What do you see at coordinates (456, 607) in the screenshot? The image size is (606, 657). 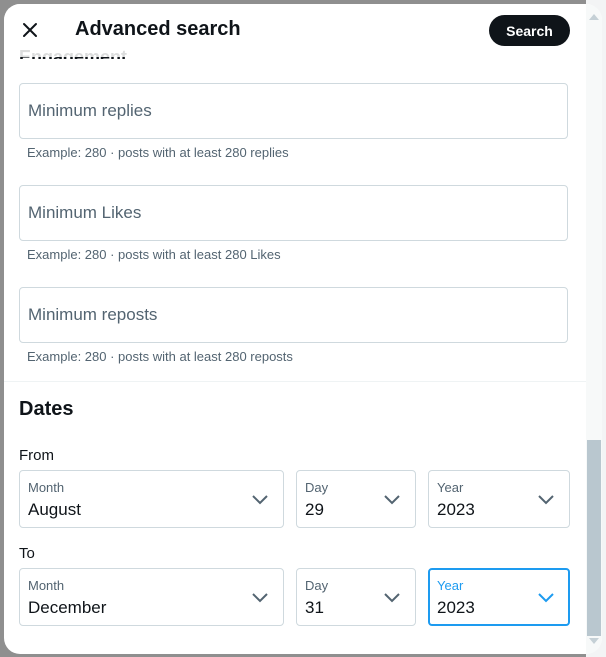 I see `to-year-value: 2023` at bounding box center [456, 607].